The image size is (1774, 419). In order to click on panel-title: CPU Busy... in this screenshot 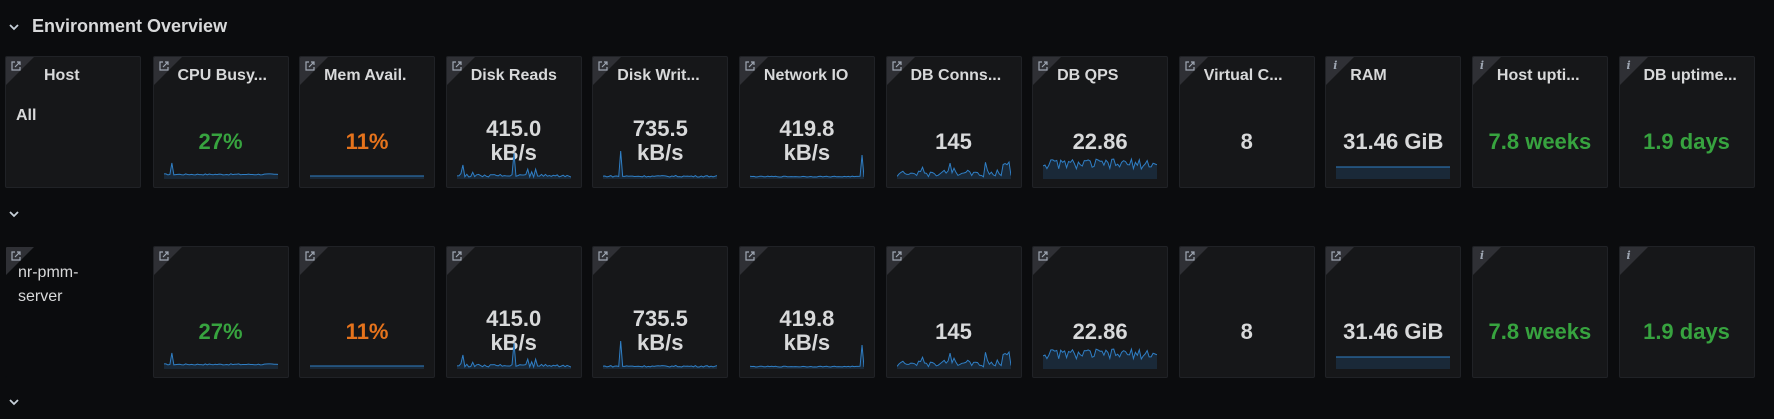, I will do `click(222, 75)`.